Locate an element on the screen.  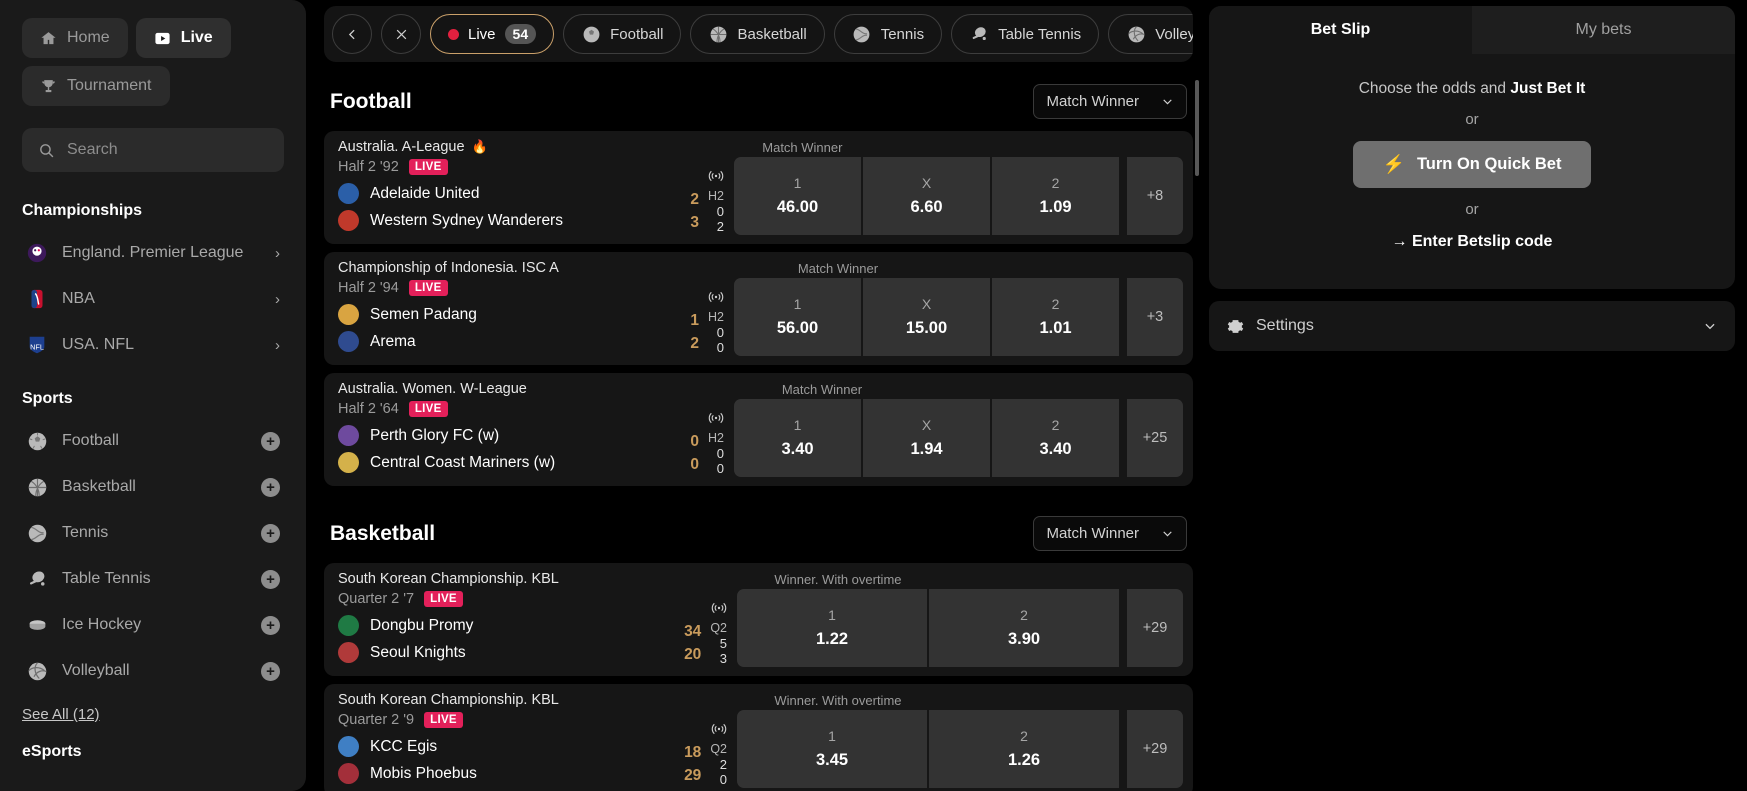
group-title: Basketball is located at coordinates (383, 533).